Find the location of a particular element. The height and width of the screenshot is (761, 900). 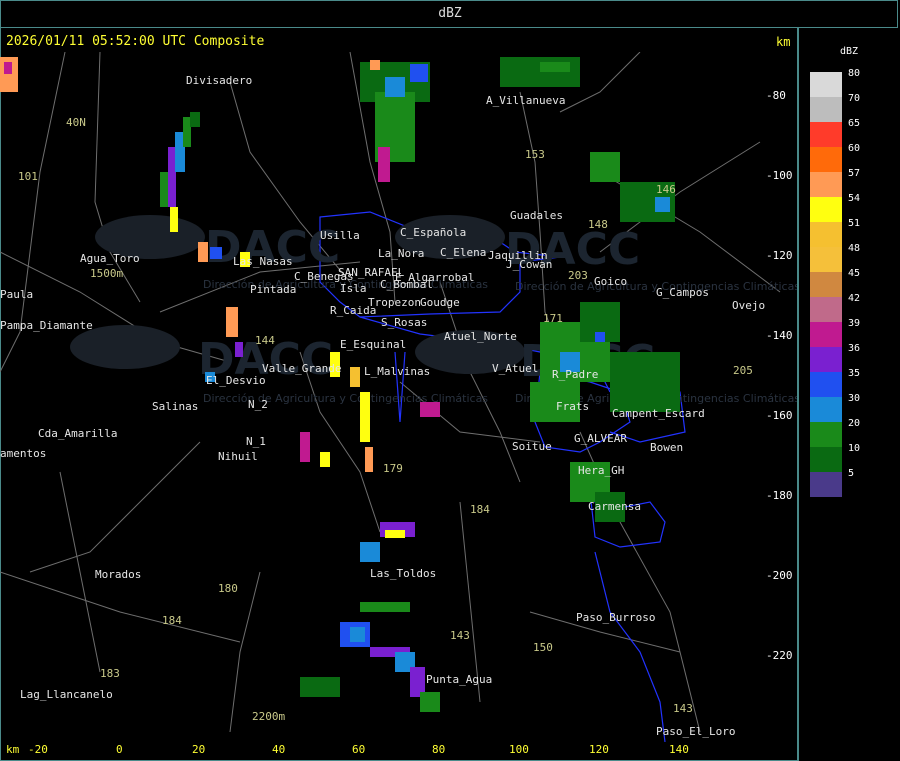

place-label: Nihuil is located at coordinates (238, 456).